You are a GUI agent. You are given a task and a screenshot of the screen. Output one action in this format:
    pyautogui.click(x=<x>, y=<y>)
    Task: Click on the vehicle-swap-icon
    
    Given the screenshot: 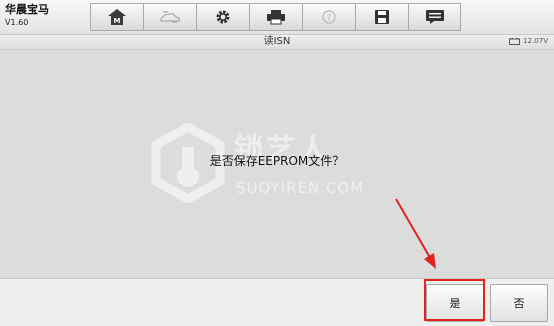 What is the action you would take?
    pyautogui.click(x=170, y=17)
    